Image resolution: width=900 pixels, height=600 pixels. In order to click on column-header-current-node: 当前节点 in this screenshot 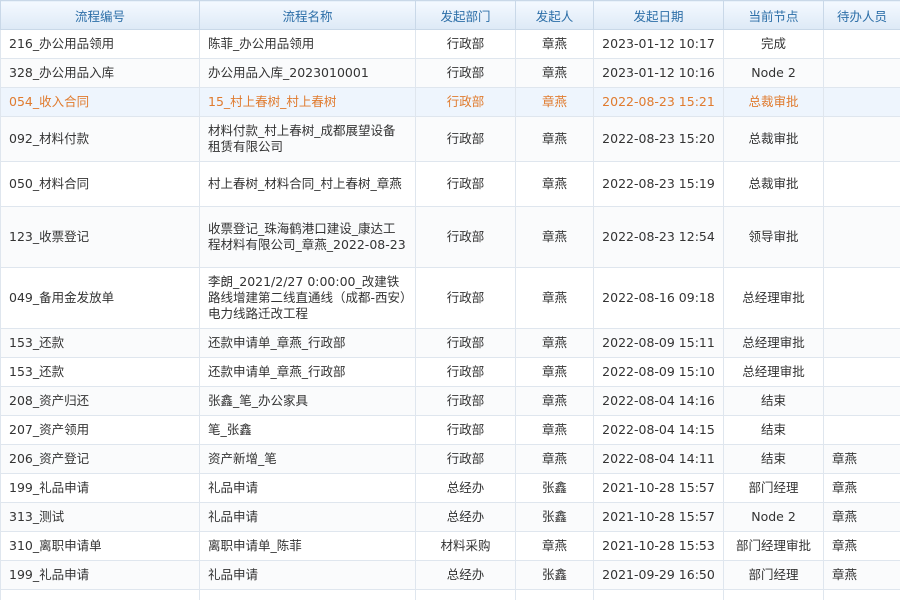, I will do `click(773, 15)`.